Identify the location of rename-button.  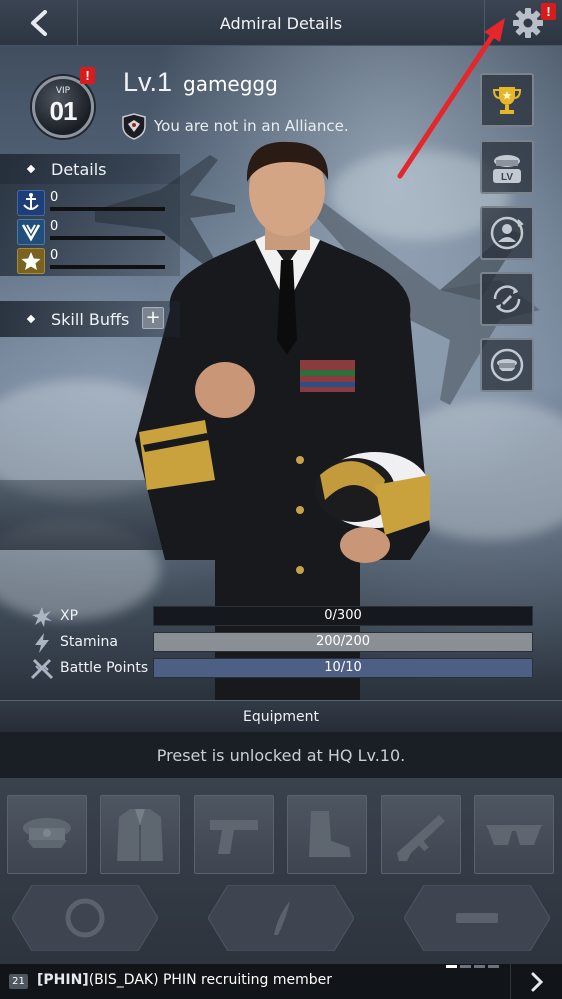
(507, 299).